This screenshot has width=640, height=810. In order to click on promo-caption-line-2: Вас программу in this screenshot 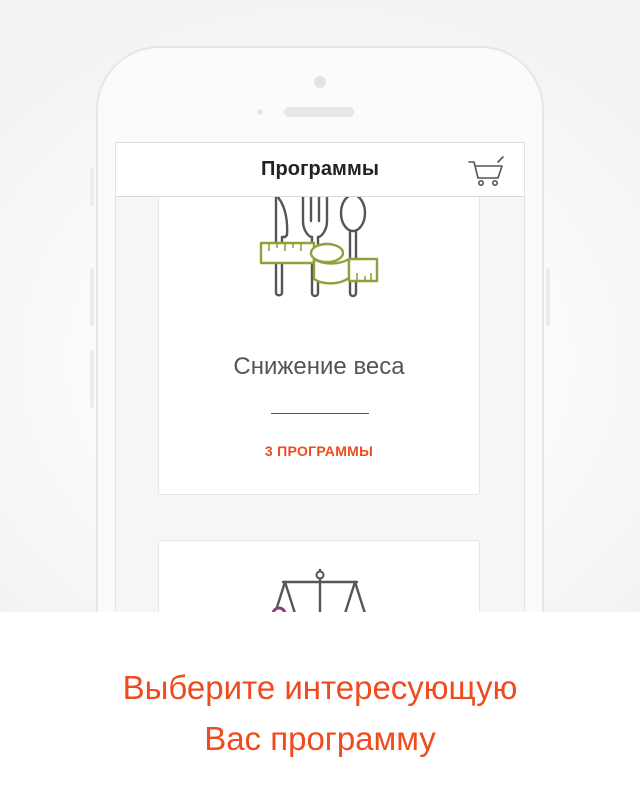, I will do `click(320, 738)`.